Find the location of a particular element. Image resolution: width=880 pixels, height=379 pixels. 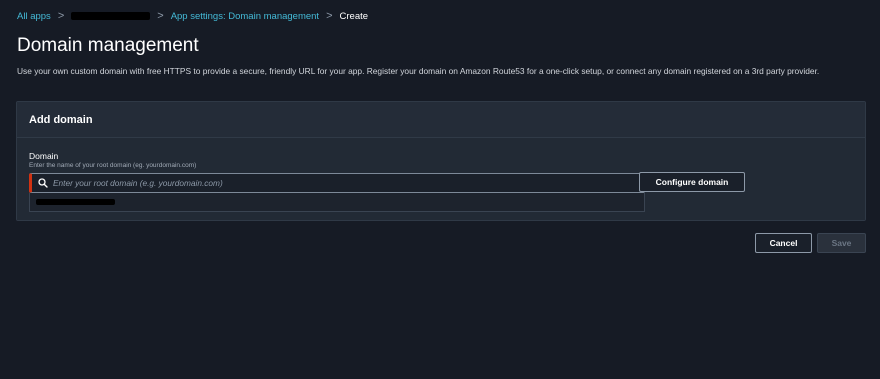

breadcrumb-all-apps-link: All apps is located at coordinates (34, 16).